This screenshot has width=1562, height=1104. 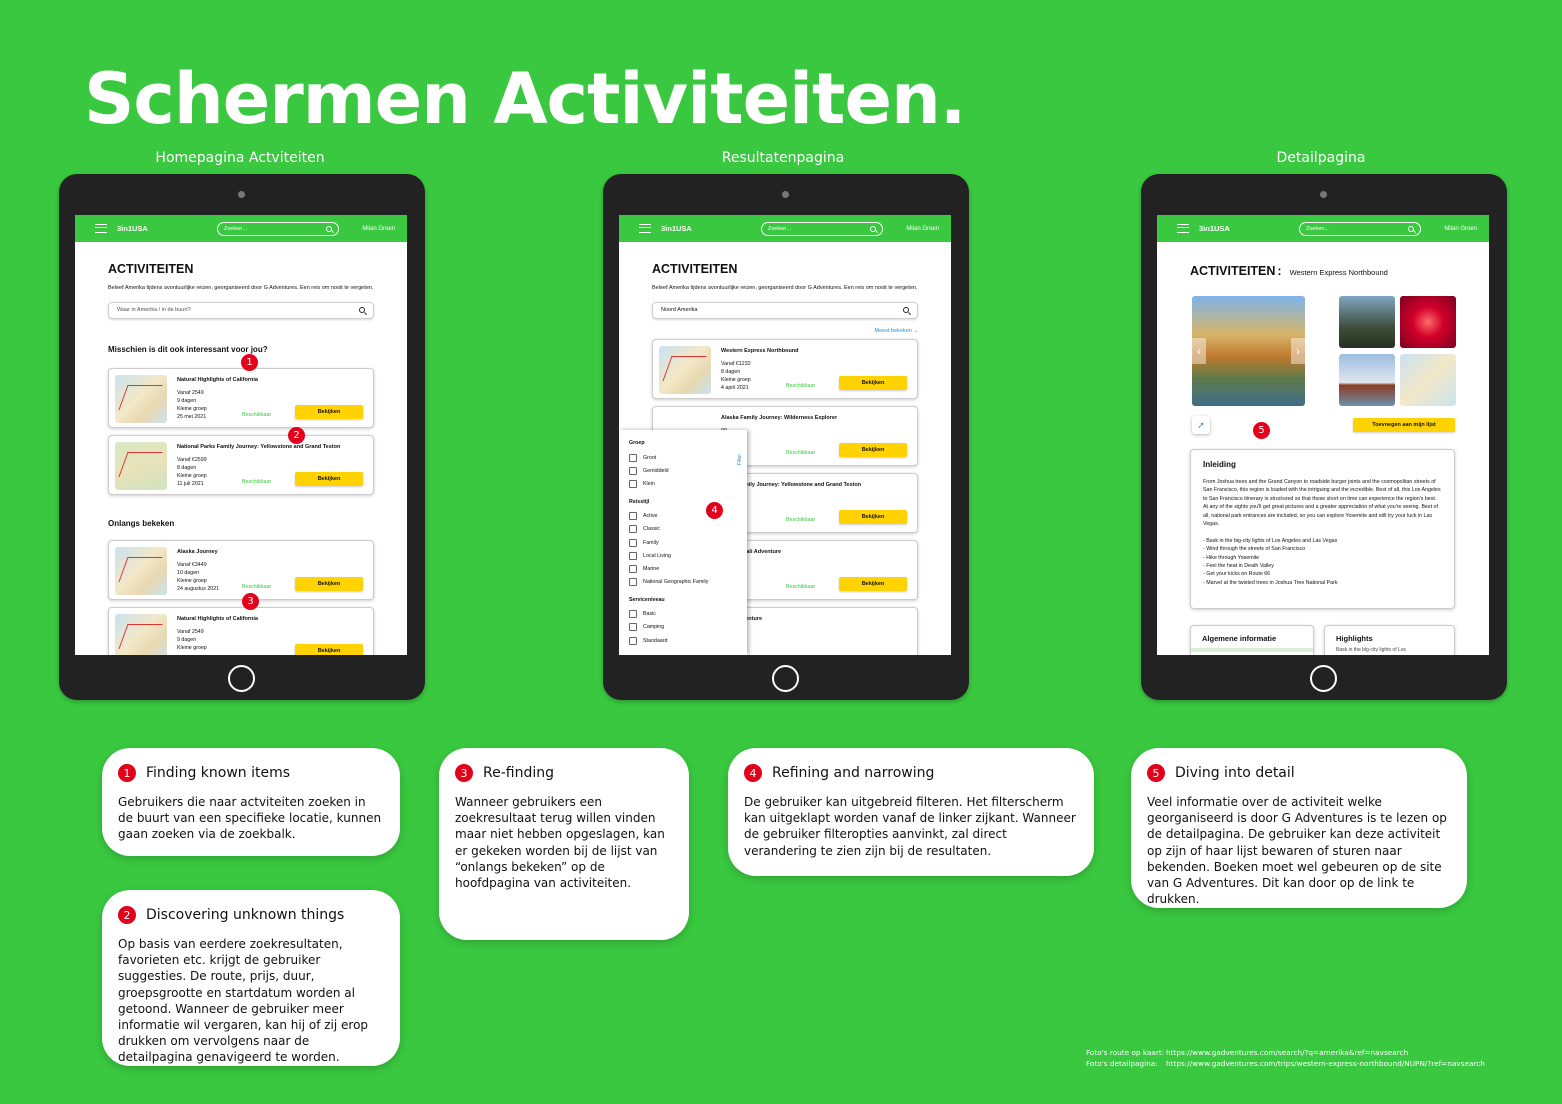 I want to click on filter-option: Marine, so click(x=683, y=568).